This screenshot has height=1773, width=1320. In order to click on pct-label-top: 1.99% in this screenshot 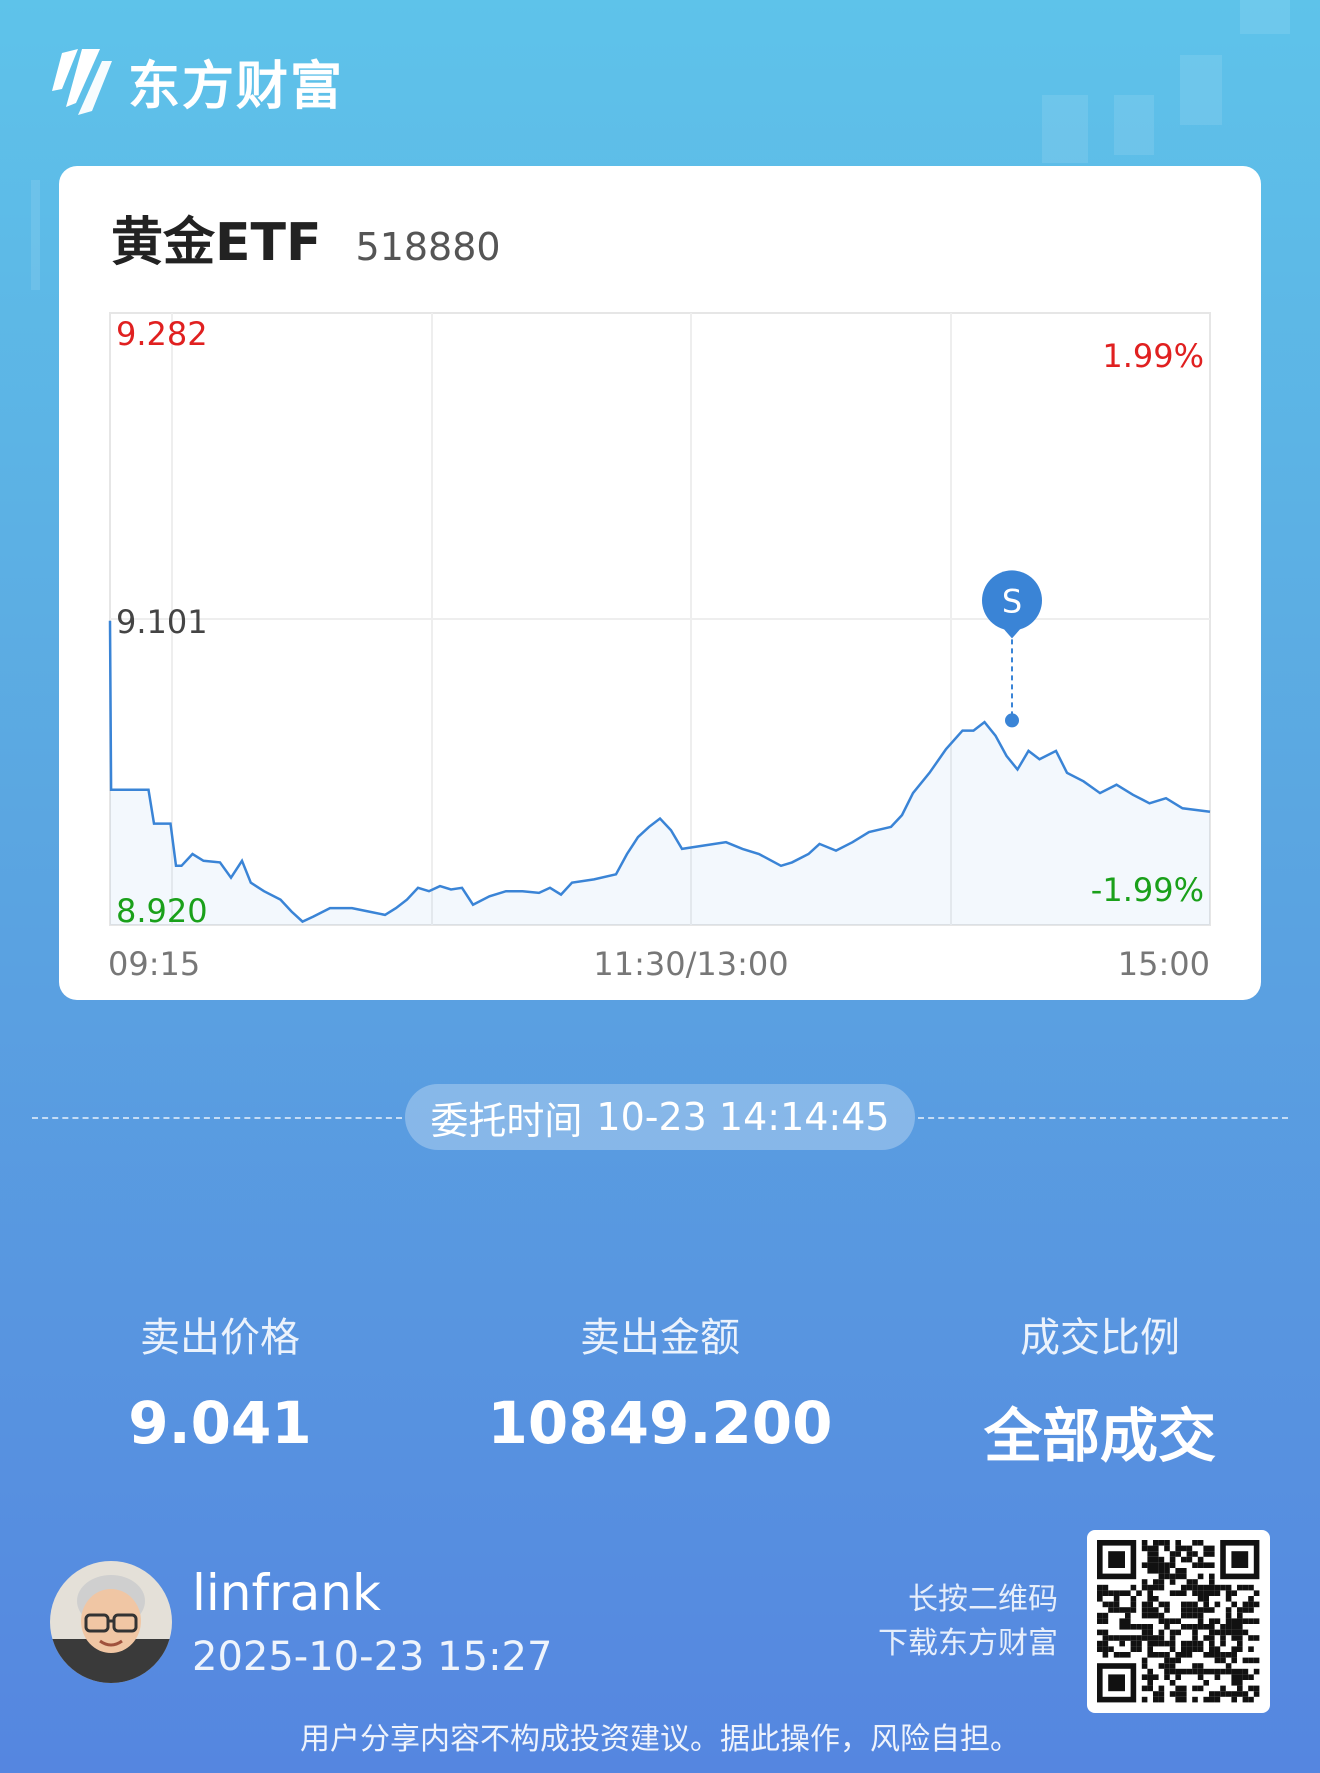, I will do `click(1153, 356)`.